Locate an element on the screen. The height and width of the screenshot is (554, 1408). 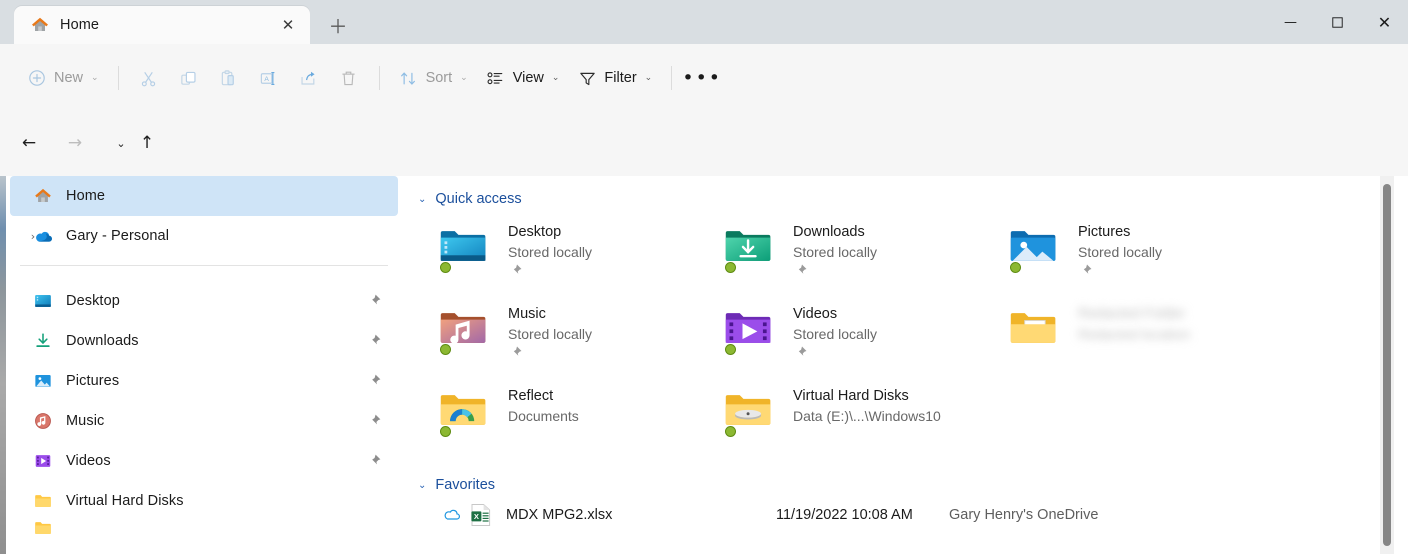
quick-access-tile-pictures: Pictures Stored locally is located at coordinates (1150, 258).